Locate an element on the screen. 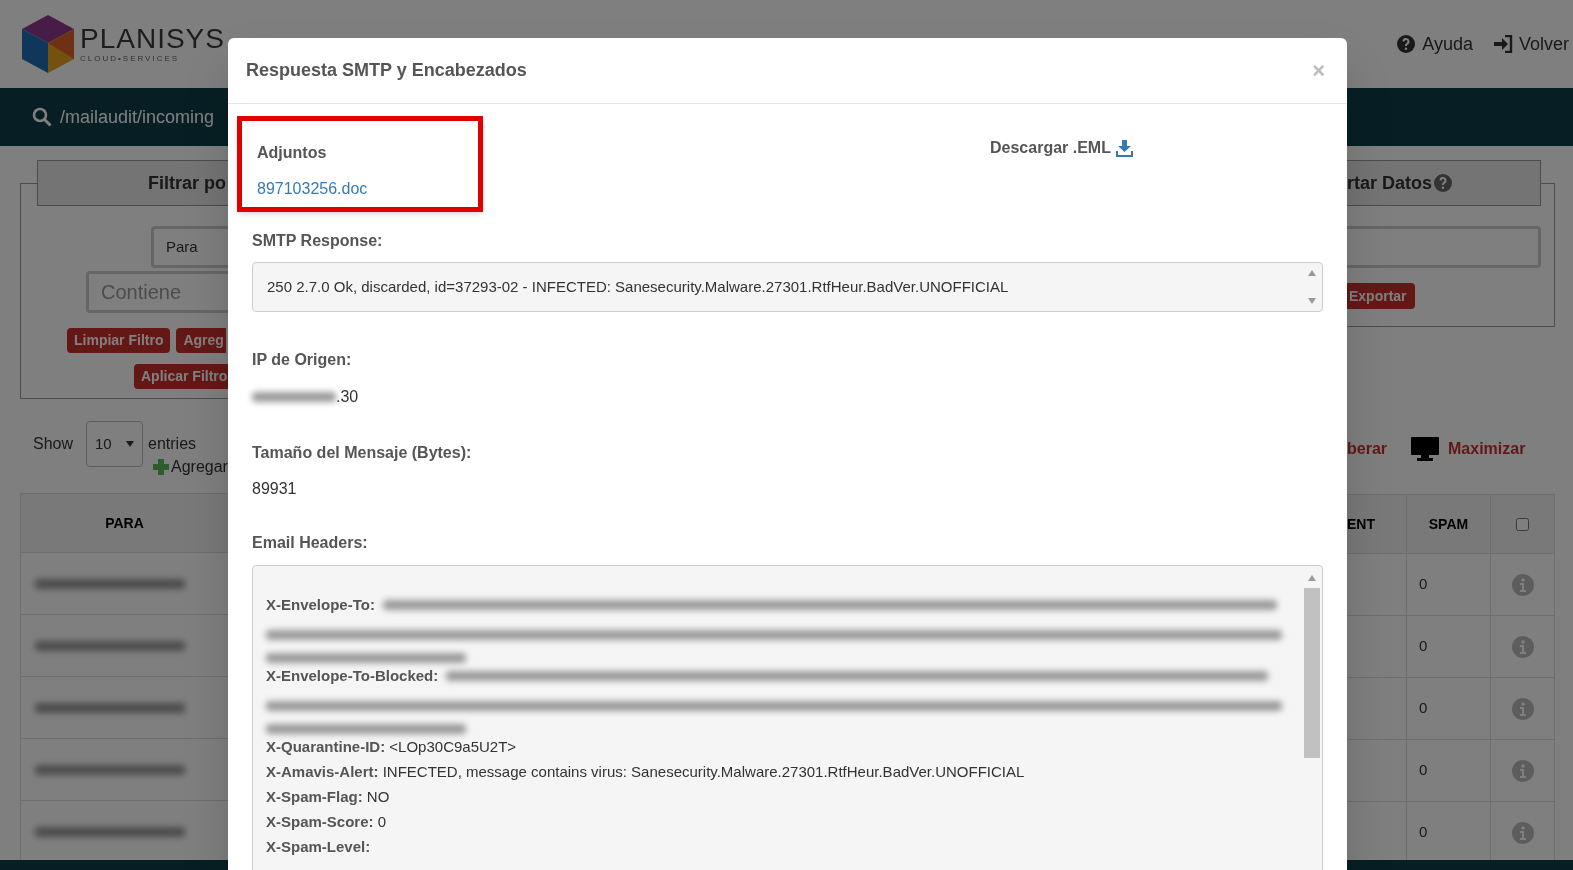 This screenshot has height=870, width=1573. header-name: X-Envelope-To-Blocked: is located at coordinates (352, 676).